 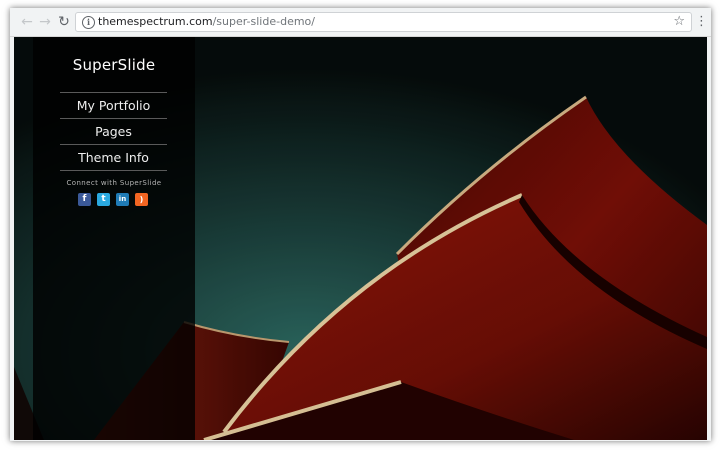 What do you see at coordinates (155, 21) in the screenshot?
I see `url-domain: themespectrum.com` at bounding box center [155, 21].